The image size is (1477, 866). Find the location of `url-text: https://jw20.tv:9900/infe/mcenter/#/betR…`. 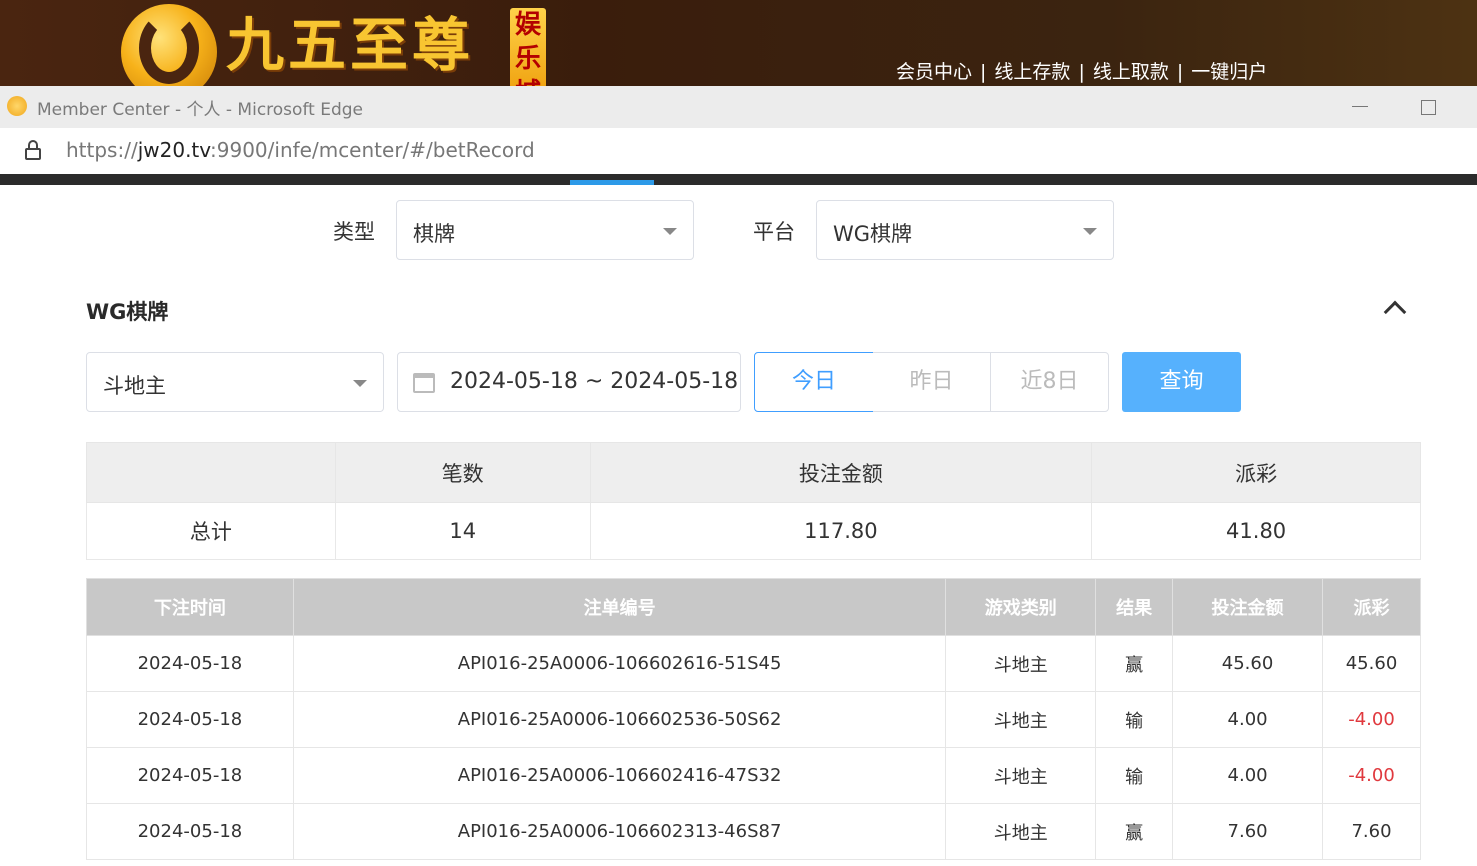

url-text: https://jw20.tv:9900/infe/mcenter/#/betR… is located at coordinates (300, 150).